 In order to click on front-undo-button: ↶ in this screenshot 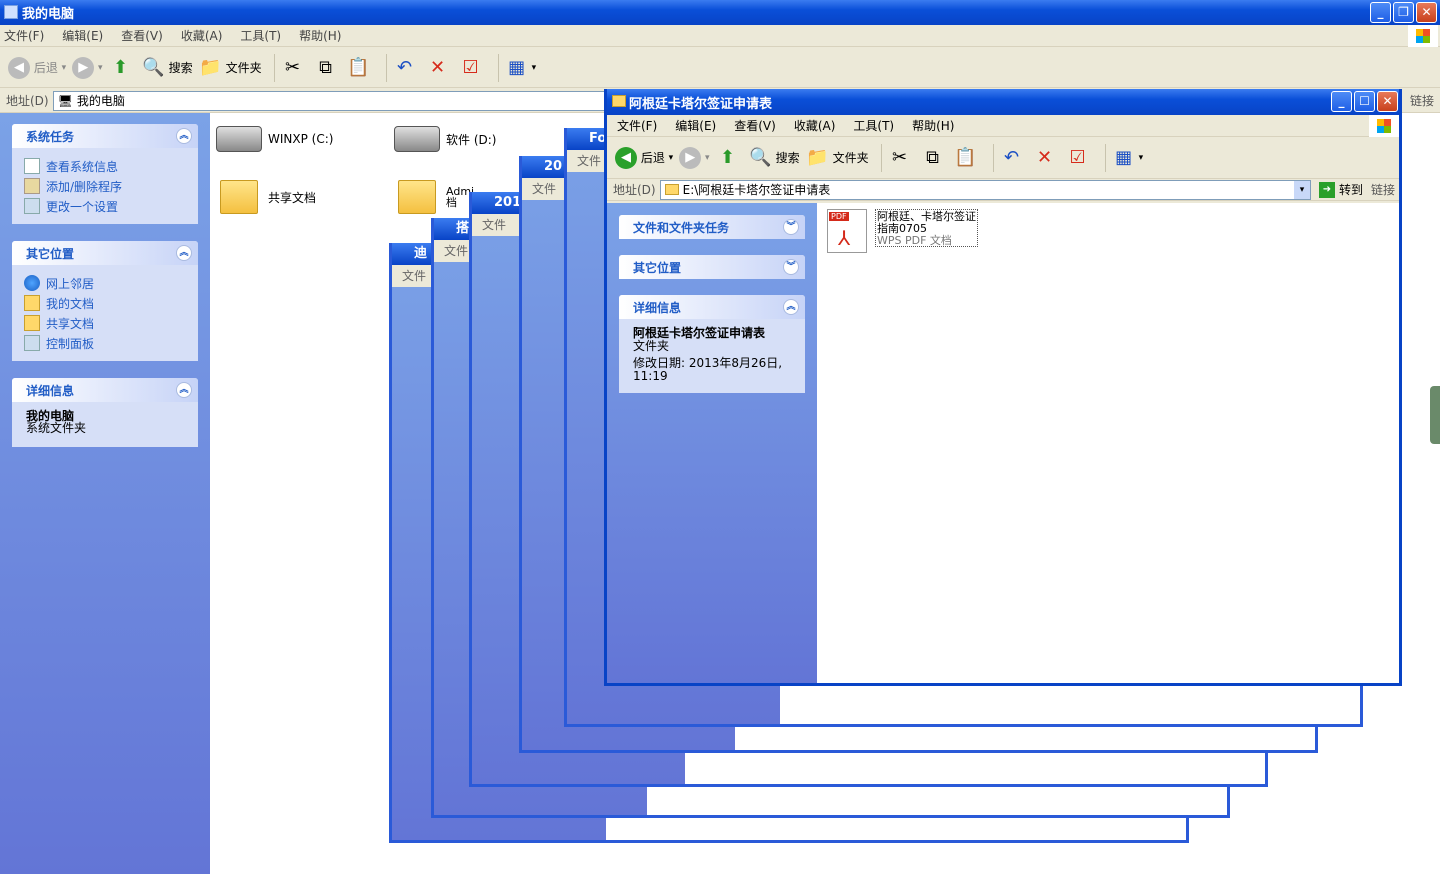, I will do `click(1013, 158)`.